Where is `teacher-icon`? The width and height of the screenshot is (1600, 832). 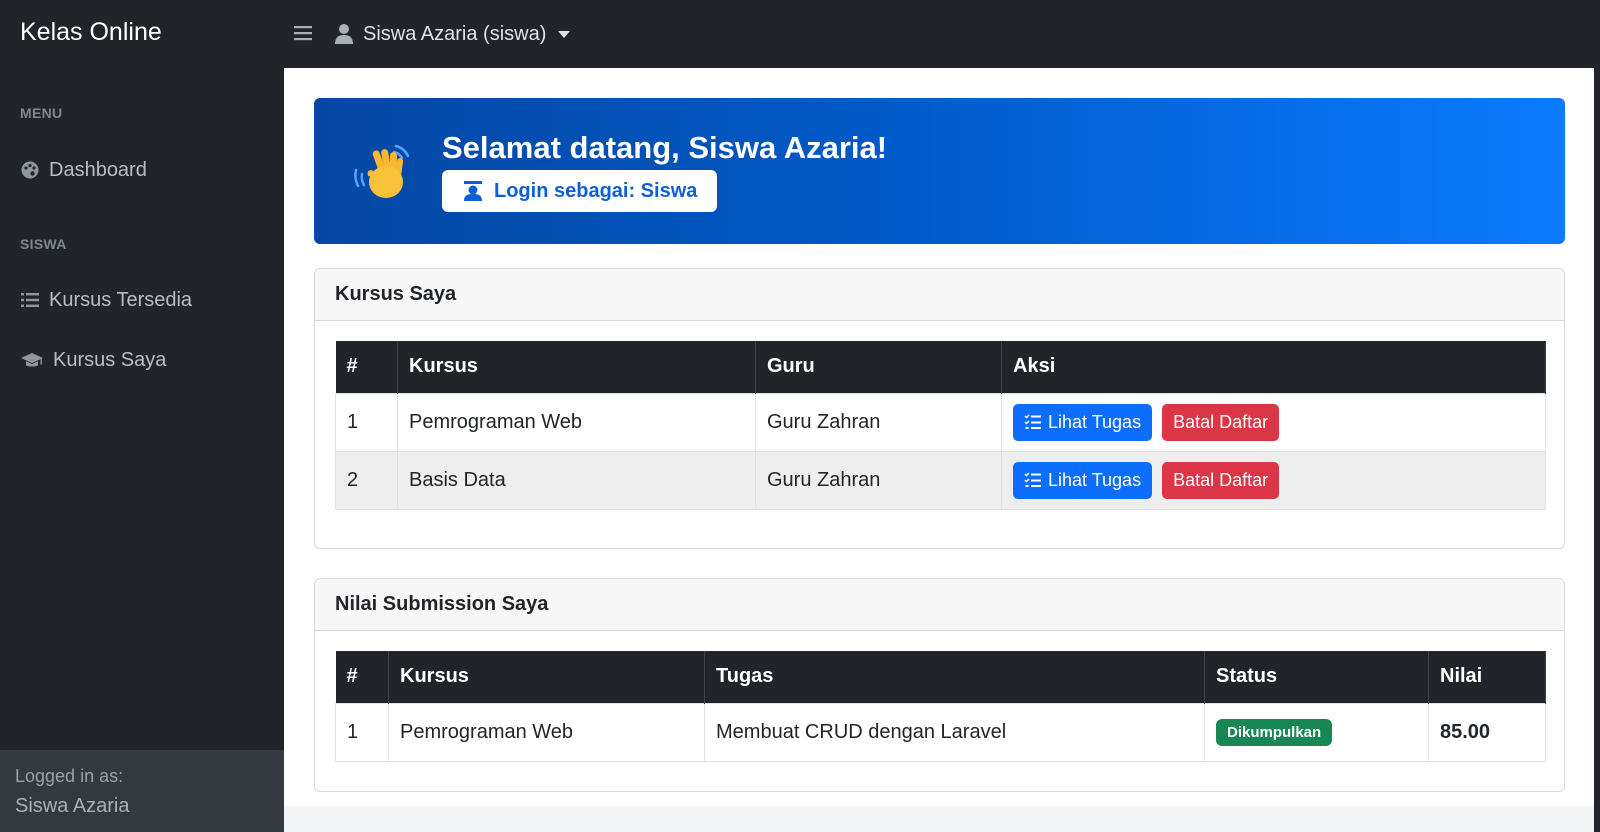 teacher-icon is located at coordinates (473, 191).